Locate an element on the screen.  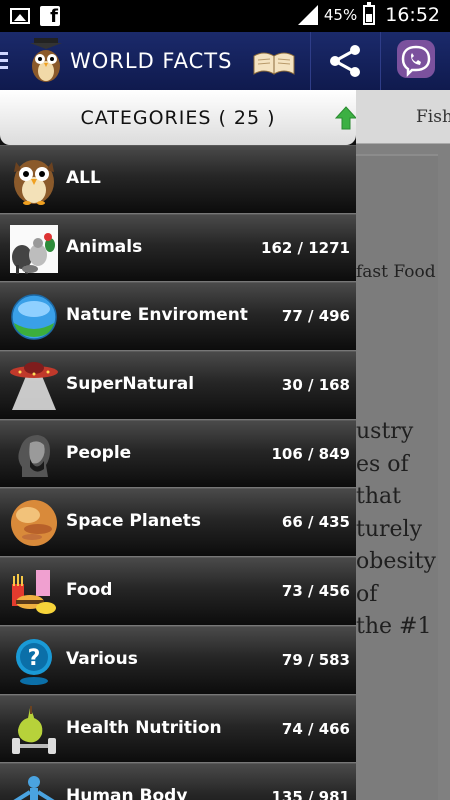
category-count: 77 / 496 is located at coordinates (315, 316).